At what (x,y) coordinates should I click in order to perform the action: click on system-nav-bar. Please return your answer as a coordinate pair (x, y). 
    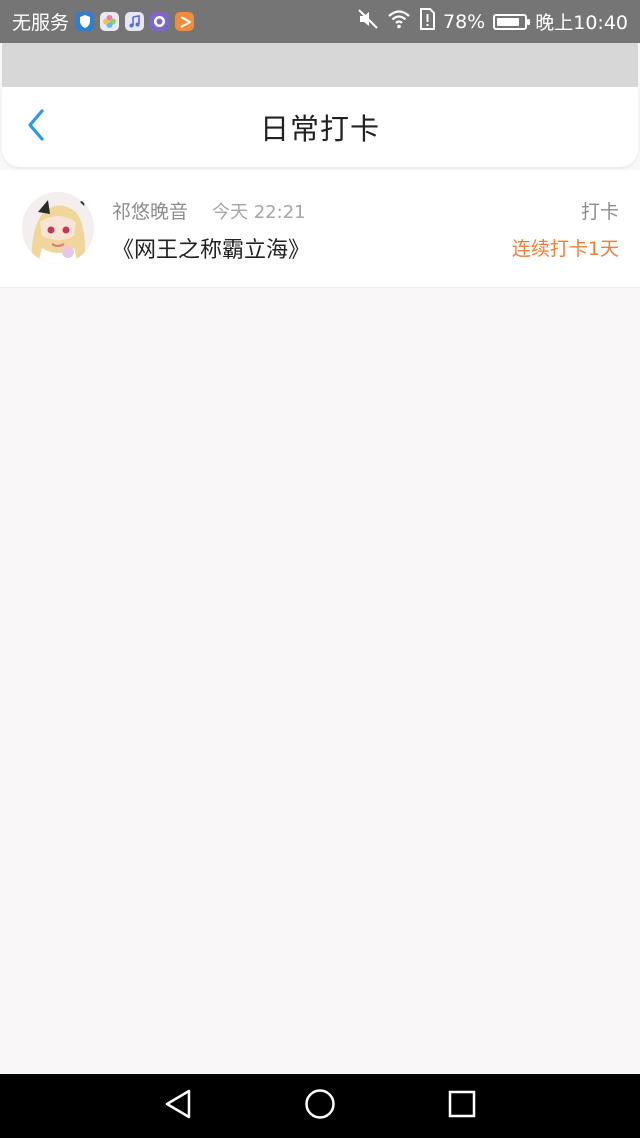
    Looking at the image, I should click on (320, 1106).